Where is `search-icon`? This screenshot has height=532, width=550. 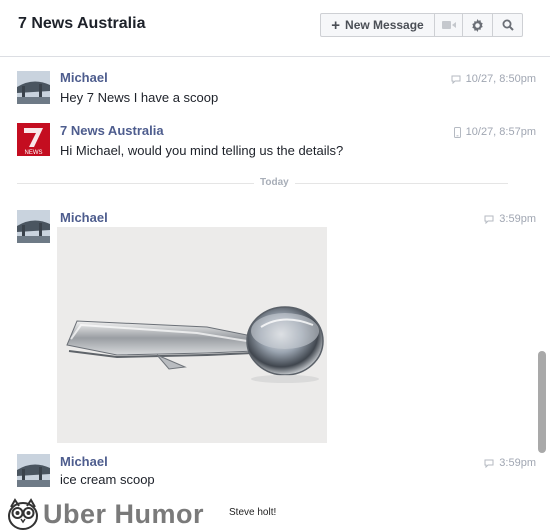 search-icon is located at coordinates (508, 25).